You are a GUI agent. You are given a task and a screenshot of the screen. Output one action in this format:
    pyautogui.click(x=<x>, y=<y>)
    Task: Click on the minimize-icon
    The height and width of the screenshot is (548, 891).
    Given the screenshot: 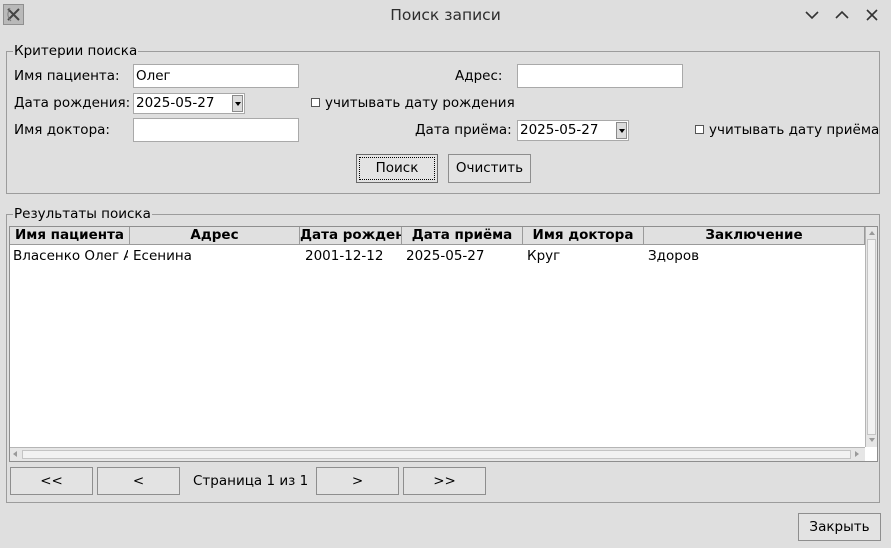 What is the action you would take?
    pyautogui.click(x=812, y=15)
    